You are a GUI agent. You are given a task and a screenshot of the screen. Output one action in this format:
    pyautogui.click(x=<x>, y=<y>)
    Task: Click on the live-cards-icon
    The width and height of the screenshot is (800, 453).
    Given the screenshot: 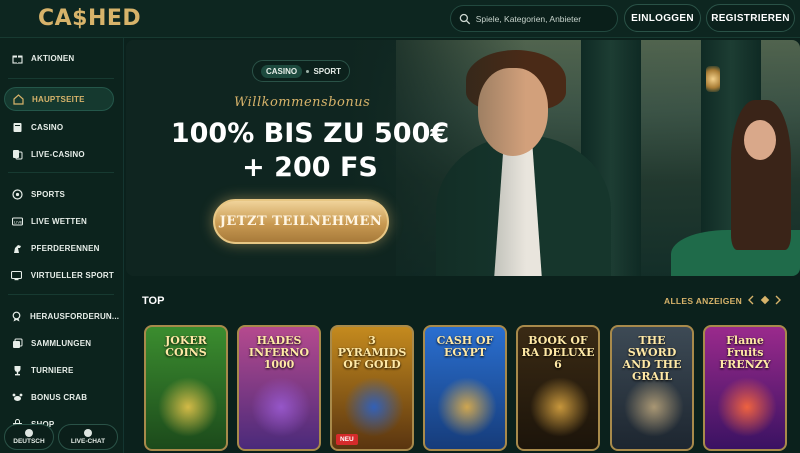 What is the action you would take?
    pyautogui.click(x=17, y=154)
    